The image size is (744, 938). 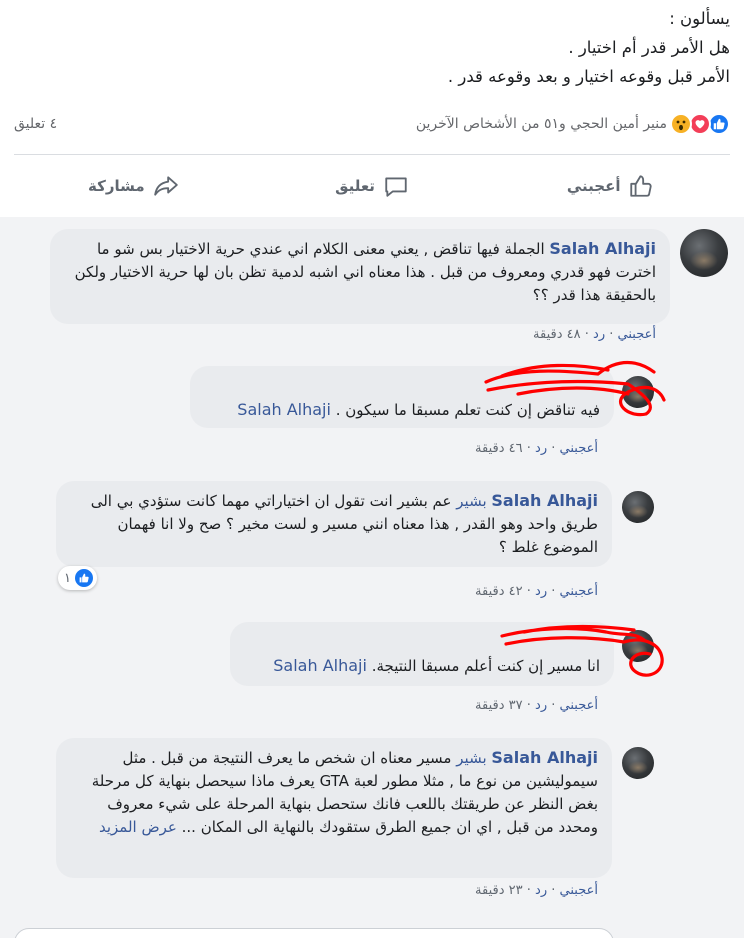 I want to click on comment-input, so click(x=314, y=933).